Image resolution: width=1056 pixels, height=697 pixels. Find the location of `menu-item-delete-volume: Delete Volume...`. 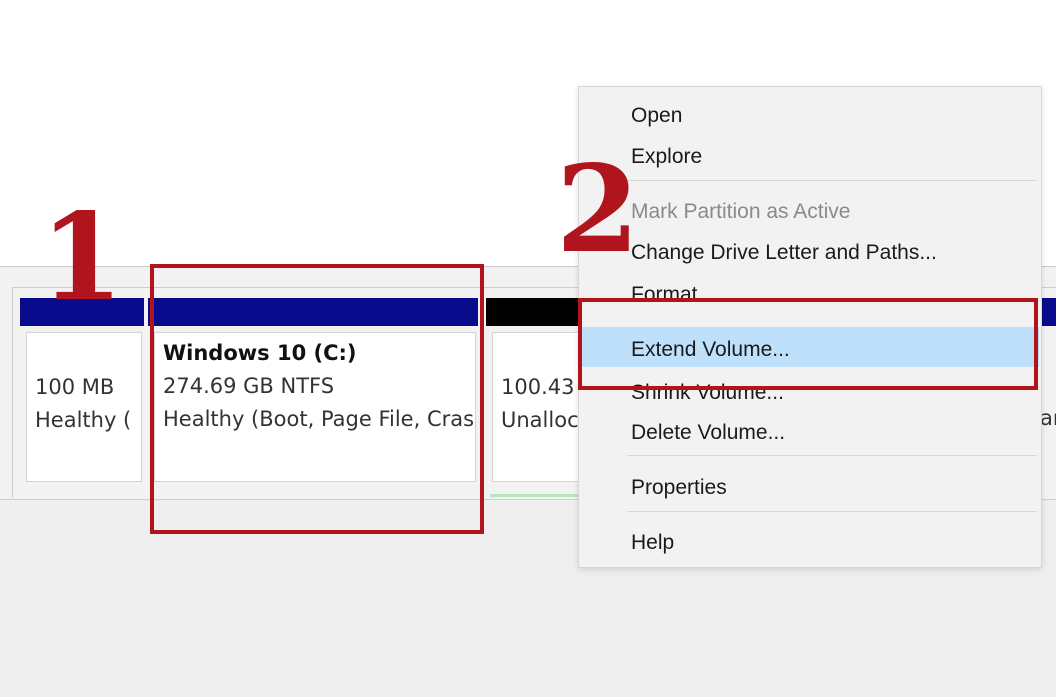

menu-item-delete-volume: Delete Volume... is located at coordinates (708, 433).